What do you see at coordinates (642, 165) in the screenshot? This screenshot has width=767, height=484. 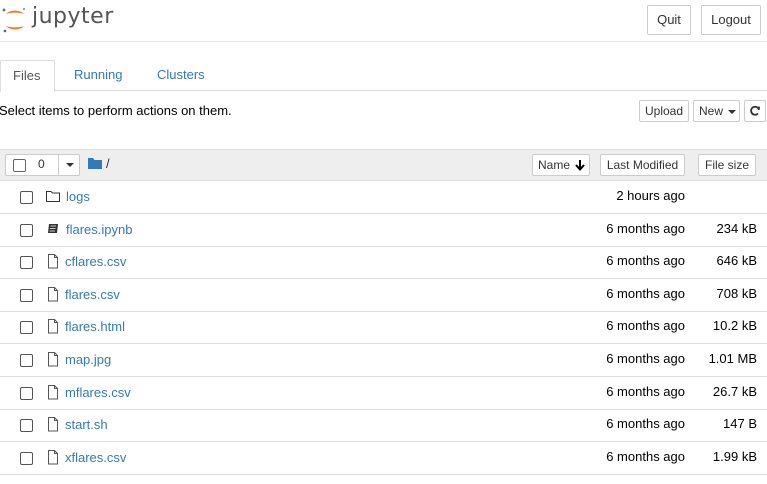 I see `sort-by-modified-button: Last Modified` at bounding box center [642, 165].